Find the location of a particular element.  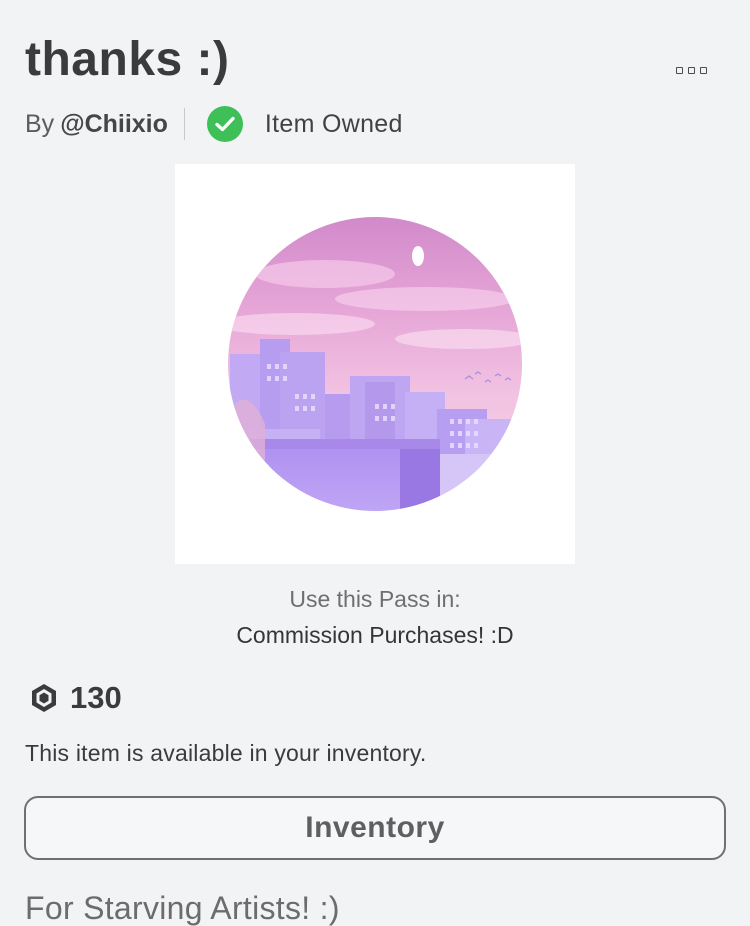

use-pass-label: Use this Pass in: is located at coordinates (375, 599).